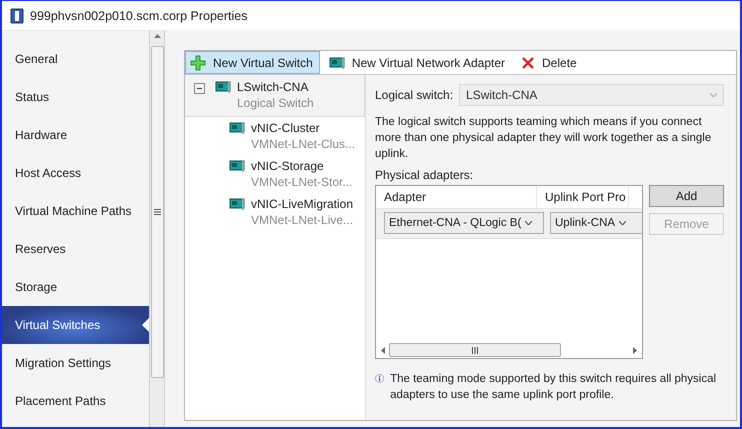 Image resolution: width=742 pixels, height=429 pixels. What do you see at coordinates (75, 287) in the screenshot?
I see `sidebar-item: Storage` at bounding box center [75, 287].